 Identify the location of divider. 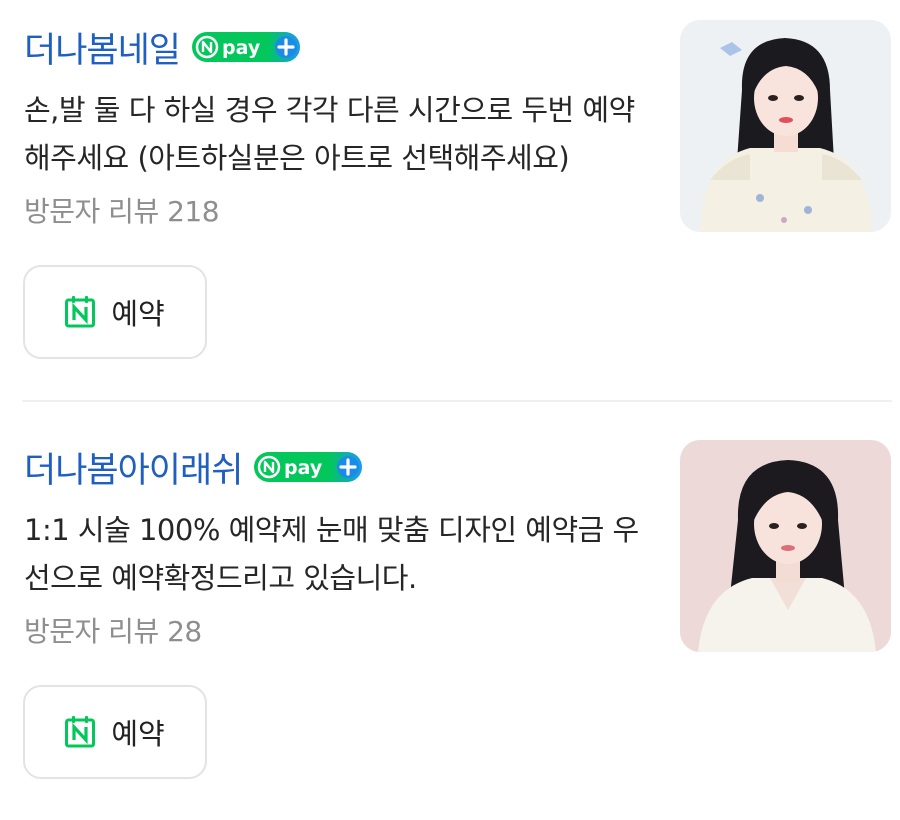
(457, 401).